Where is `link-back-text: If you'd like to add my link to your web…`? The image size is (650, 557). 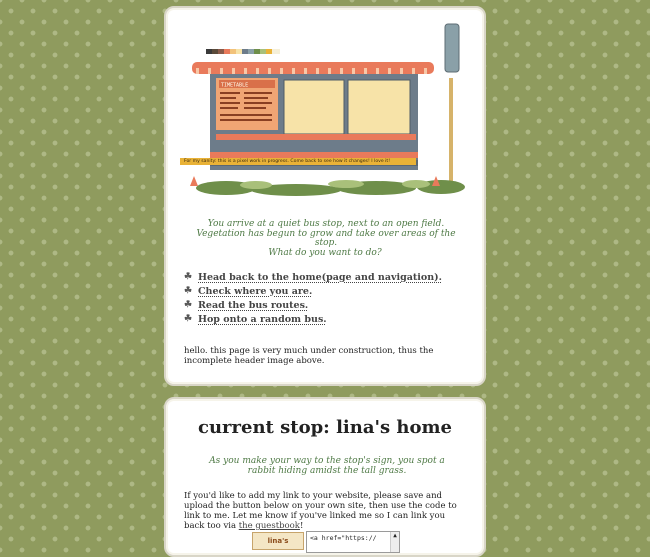 link-back-text: If you'd like to add my link to your web… is located at coordinates (326, 511).